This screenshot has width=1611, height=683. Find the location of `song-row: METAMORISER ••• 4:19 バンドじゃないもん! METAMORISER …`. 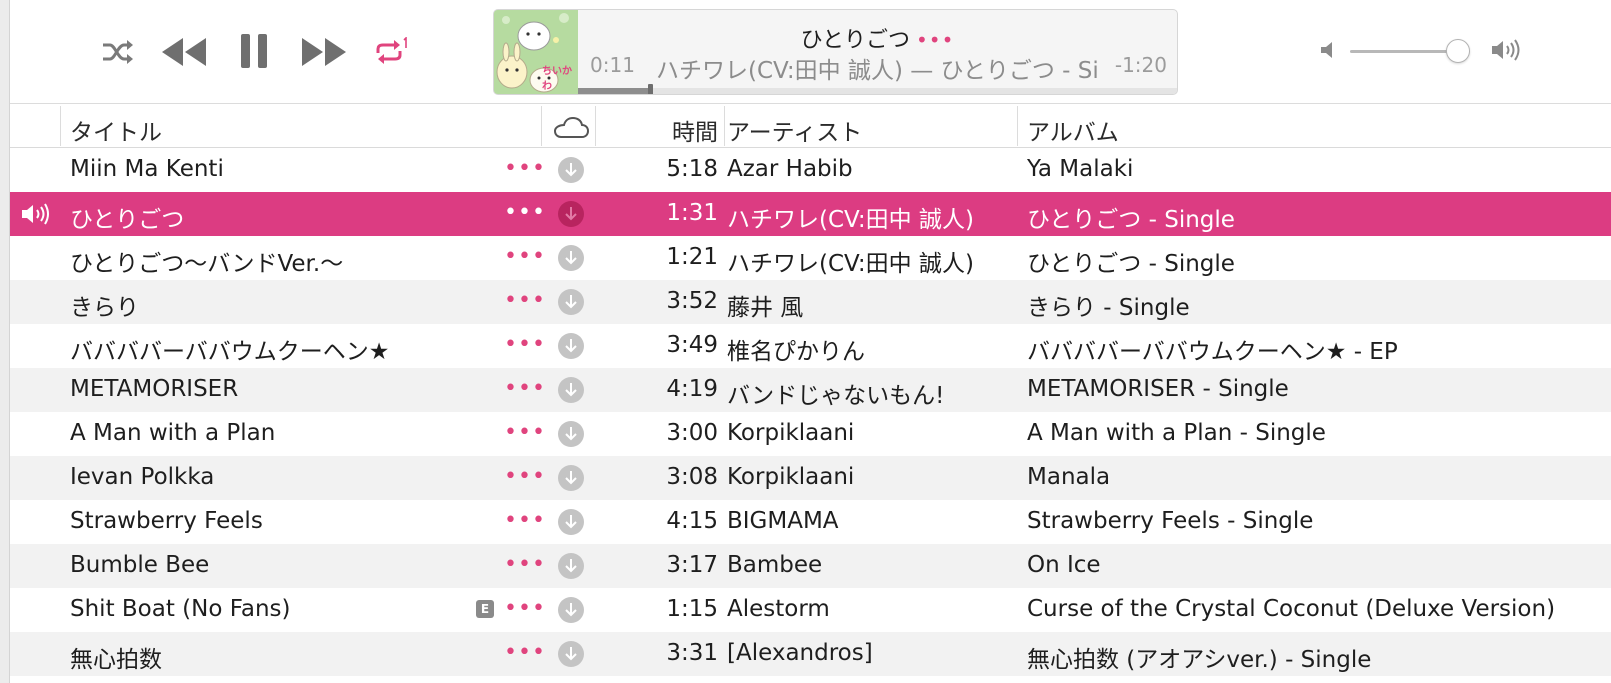

song-row: METAMORISER ••• 4:19 バンドじゃないもん! METAMORISER … is located at coordinates (810, 390).